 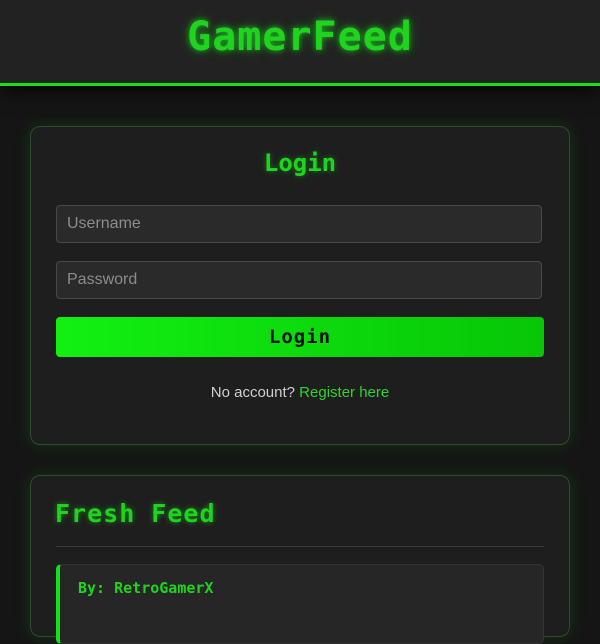 I want to click on login-button: Login, so click(x=300, y=337).